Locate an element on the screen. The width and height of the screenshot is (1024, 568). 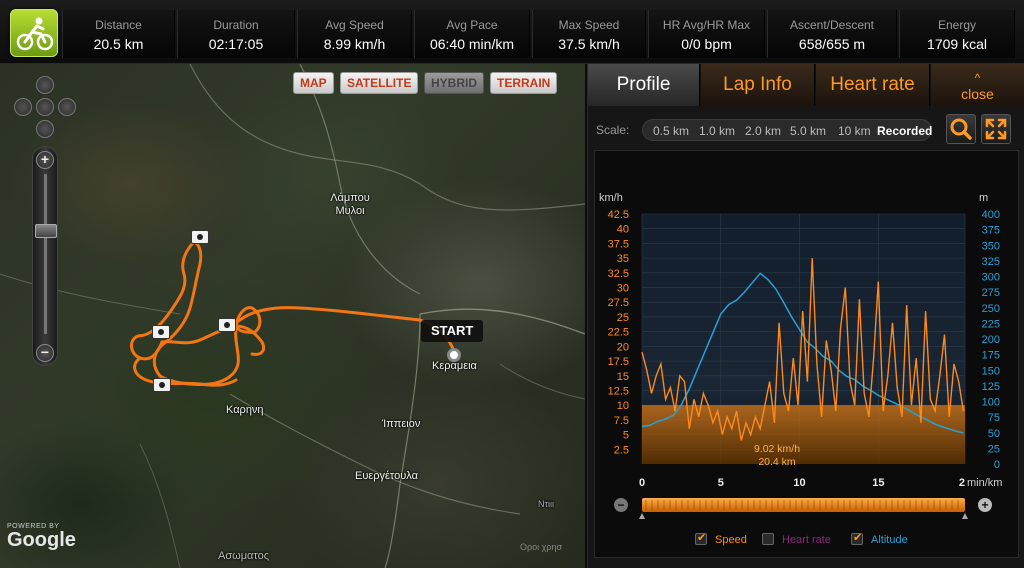
cycling-icon is located at coordinates (34, 33).